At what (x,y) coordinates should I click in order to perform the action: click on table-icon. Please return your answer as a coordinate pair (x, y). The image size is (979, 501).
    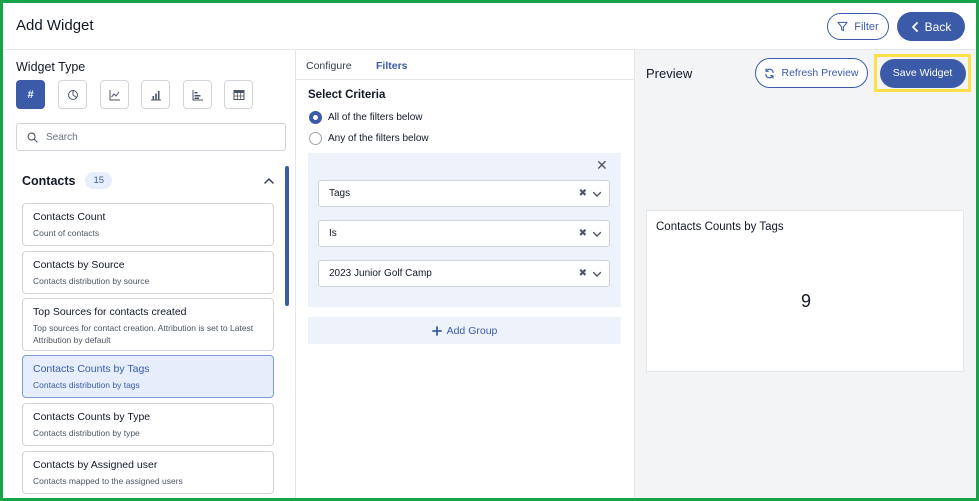
    Looking at the image, I should click on (238, 94).